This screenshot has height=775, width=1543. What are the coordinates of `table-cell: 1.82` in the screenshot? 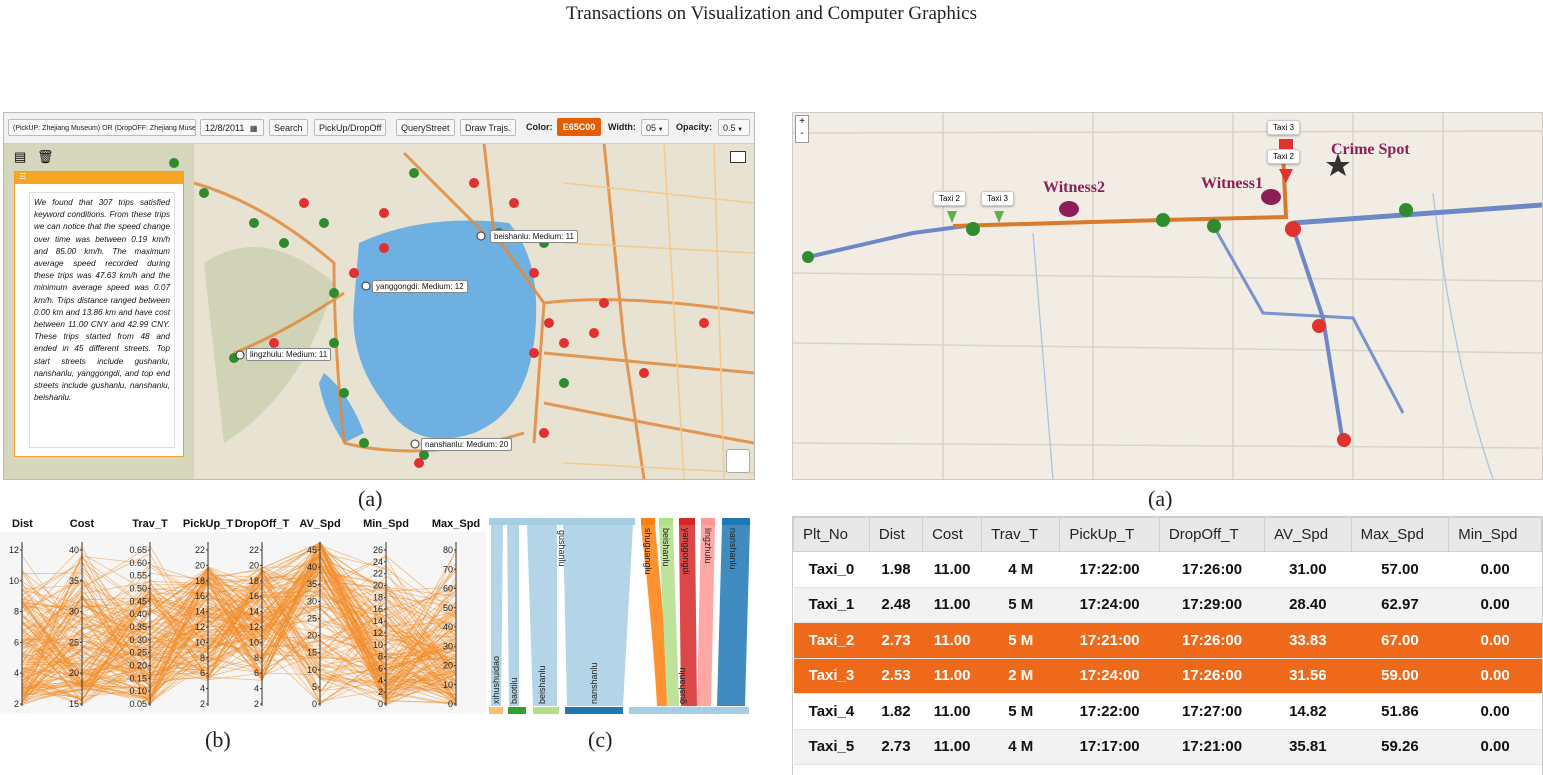 It's located at (895, 712).